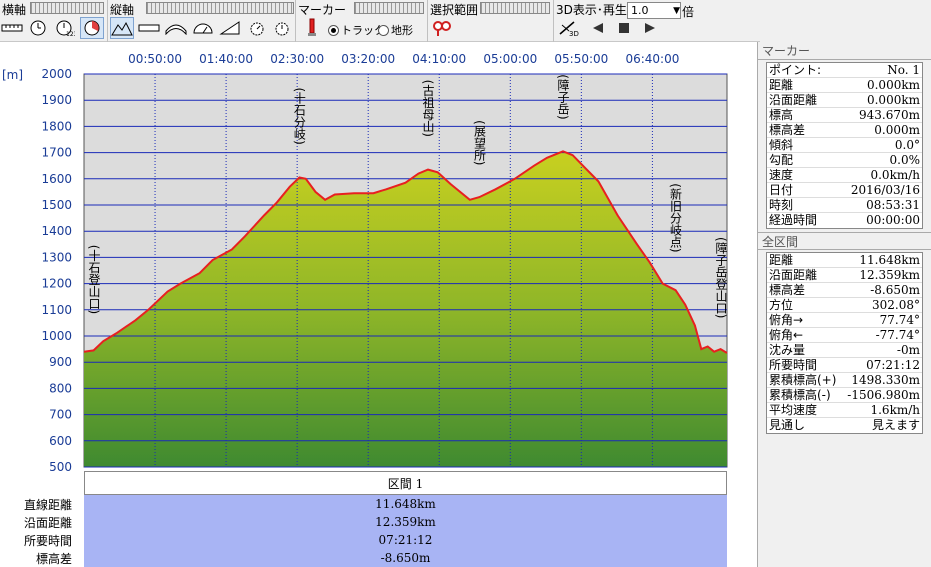 Image resolution: width=931 pixels, height=567 pixels. Describe the element at coordinates (895, 410) in the screenshot. I see `info-value: 1.6km/h` at that location.